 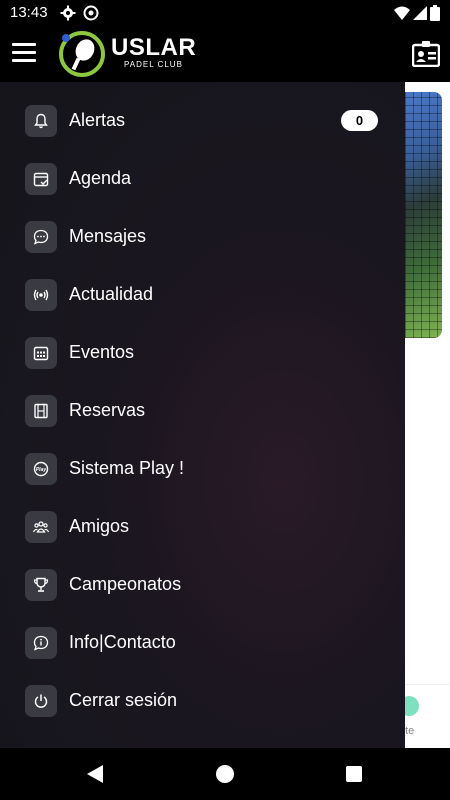 I want to click on drawer-item-label: Cerrar sesión, so click(x=123, y=700).